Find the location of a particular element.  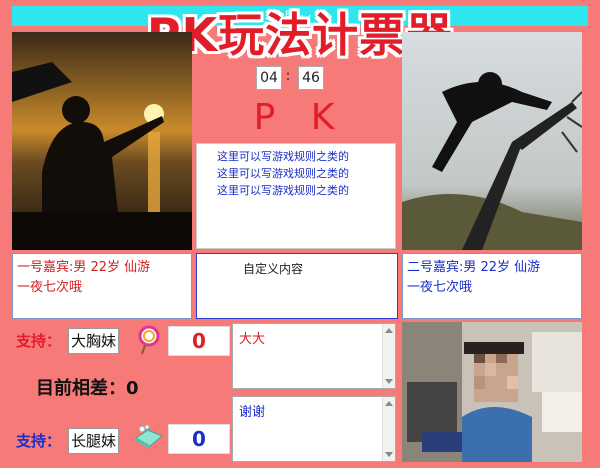

guest1-line2: 一夜七次哦 is located at coordinates (50, 287).